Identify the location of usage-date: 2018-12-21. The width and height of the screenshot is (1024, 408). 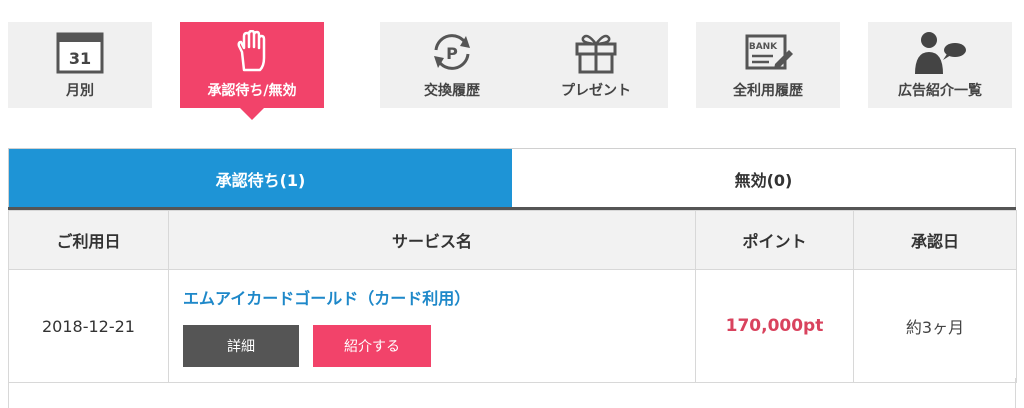
(88, 326).